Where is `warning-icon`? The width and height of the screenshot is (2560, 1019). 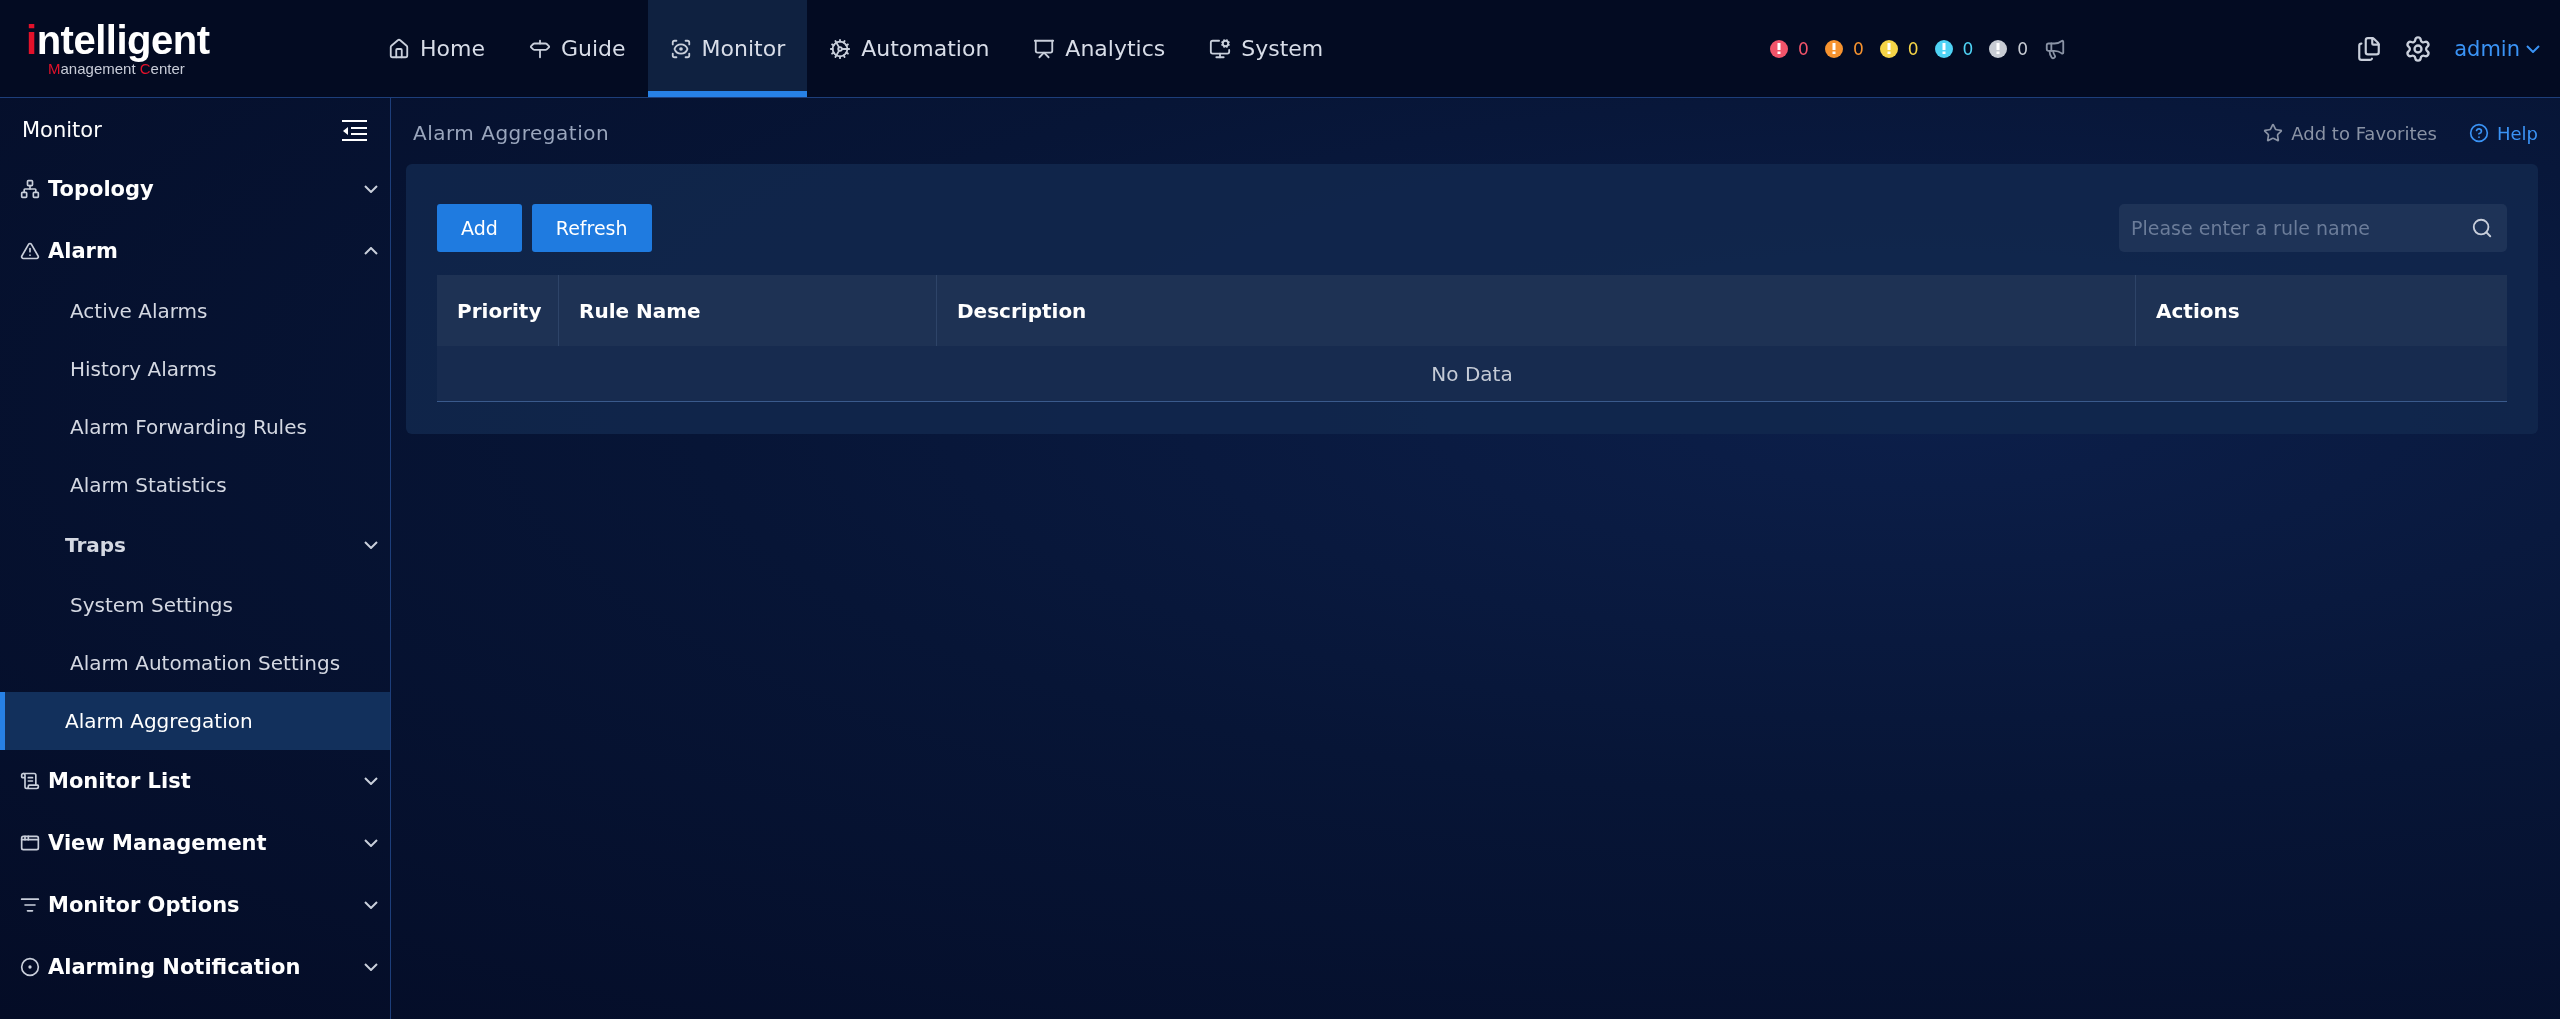
warning-icon is located at coordinates (30, 251).